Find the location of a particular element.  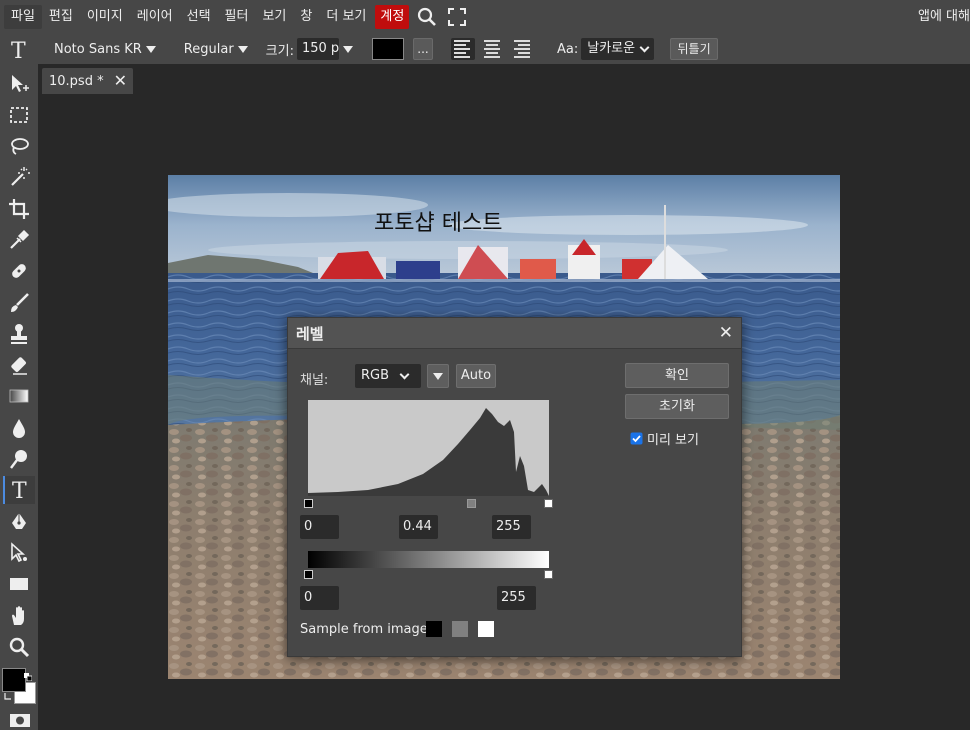

preset-dropdown-button is located at coordinates (438, 376).